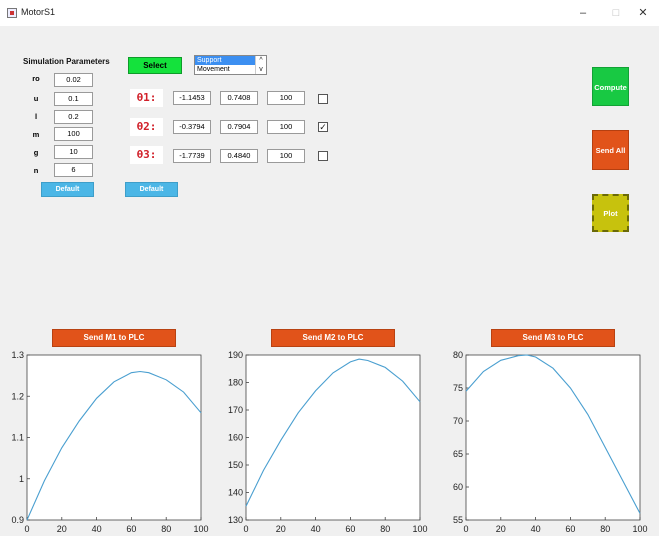  Describe the element at coordinates (235, 410) in the screenshot. I see `y-tick-label: 170` at that location.